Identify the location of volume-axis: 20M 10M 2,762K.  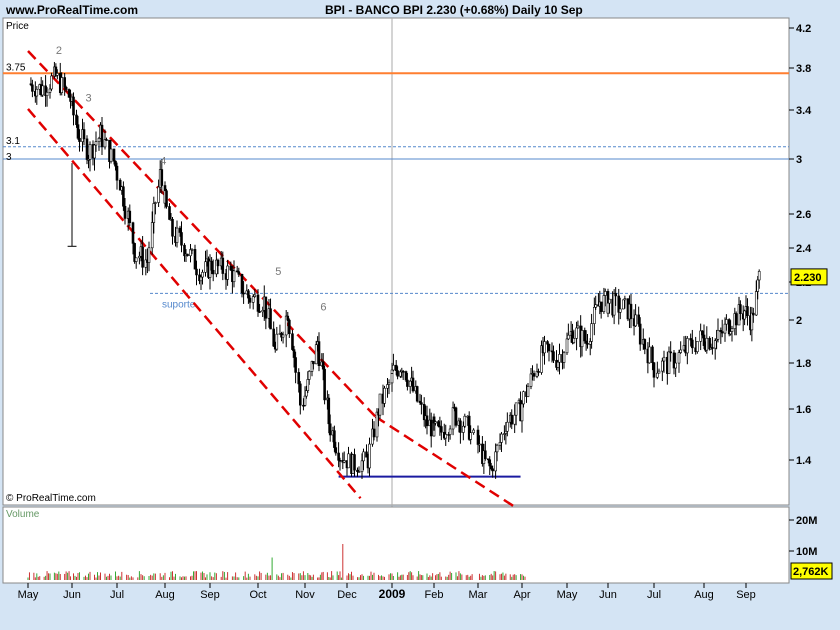
(811, 547).